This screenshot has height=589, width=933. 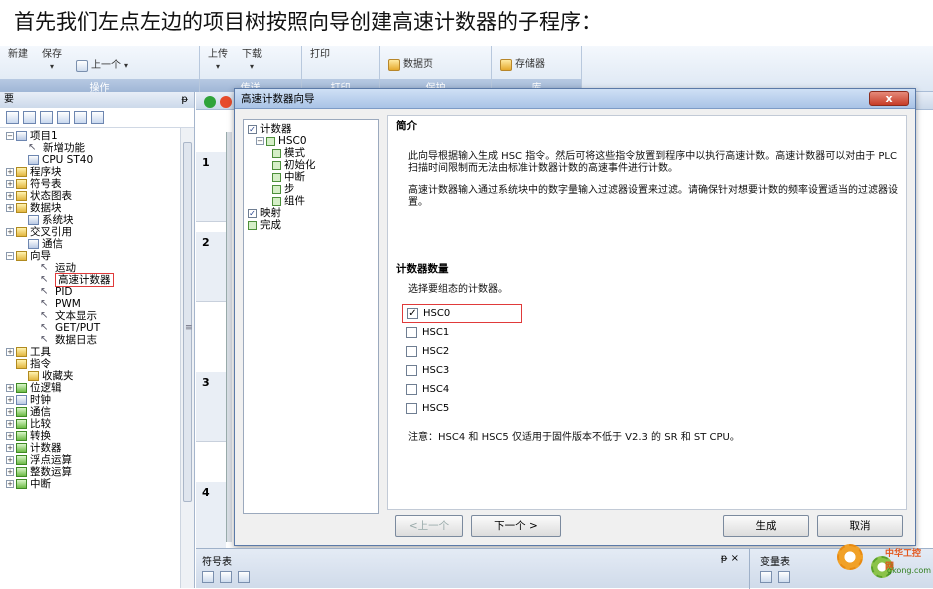 I want to click on print-button: 打印, so click(x=320, y=62).